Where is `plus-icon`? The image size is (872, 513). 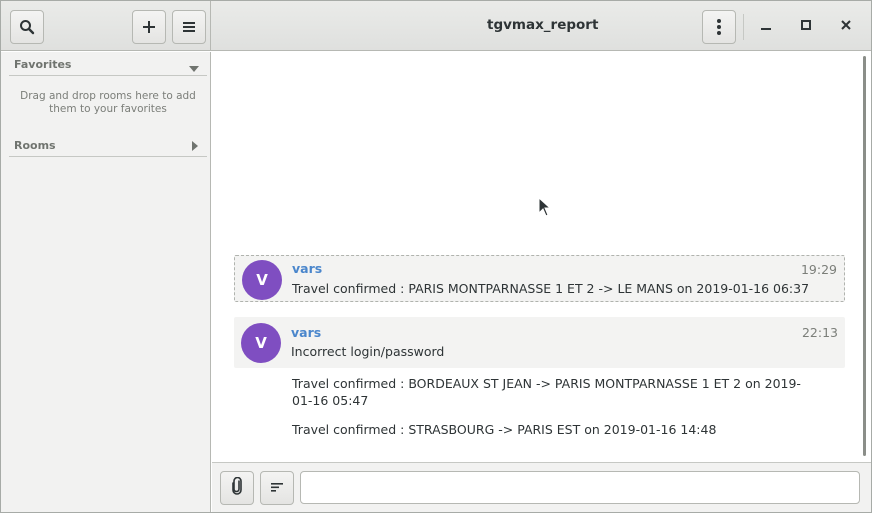 plus-icon is located at coordinates (149, 27).